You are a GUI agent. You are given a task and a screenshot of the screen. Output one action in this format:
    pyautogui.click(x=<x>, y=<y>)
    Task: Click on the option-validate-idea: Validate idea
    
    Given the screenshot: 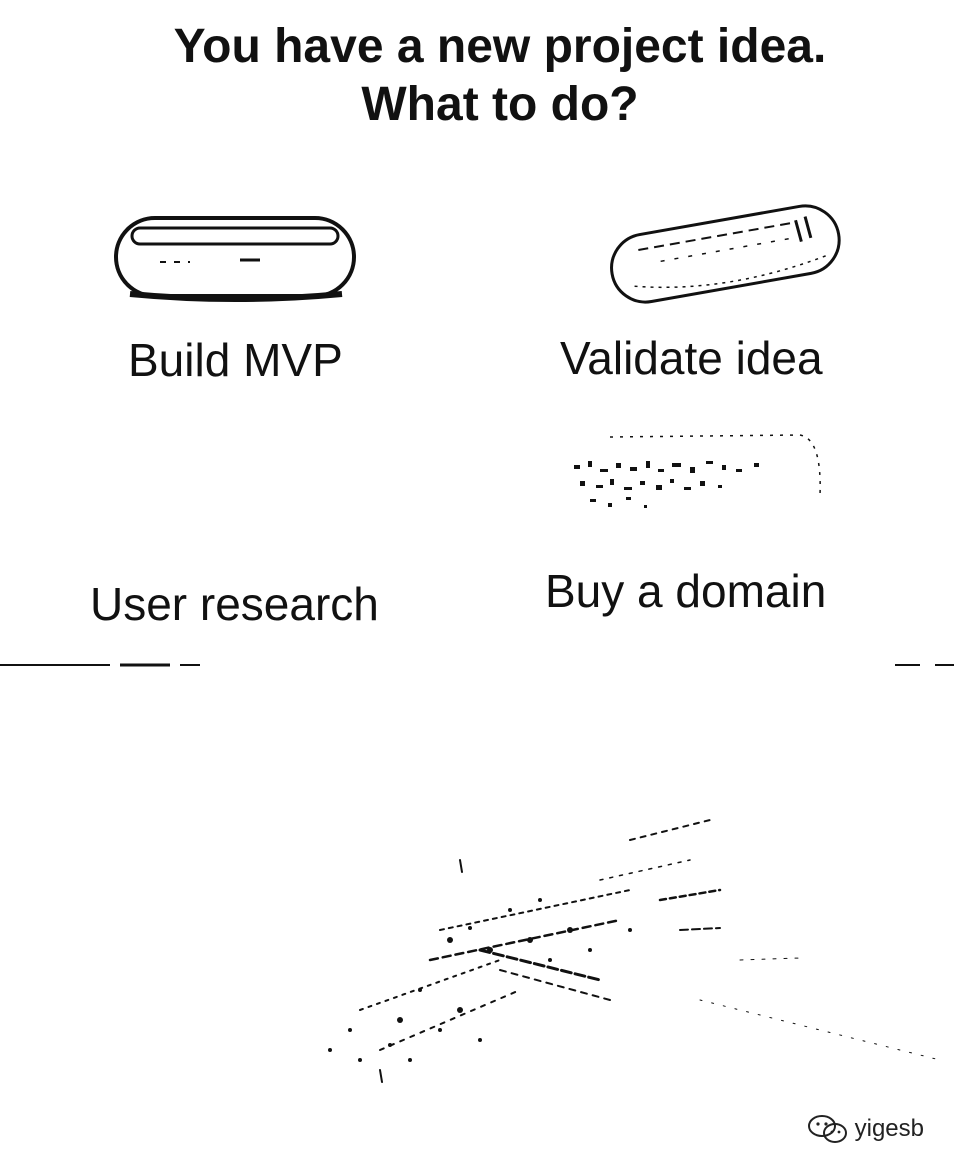 What is the action you would take?
    pyautogui.click(x=691, y=358)
    